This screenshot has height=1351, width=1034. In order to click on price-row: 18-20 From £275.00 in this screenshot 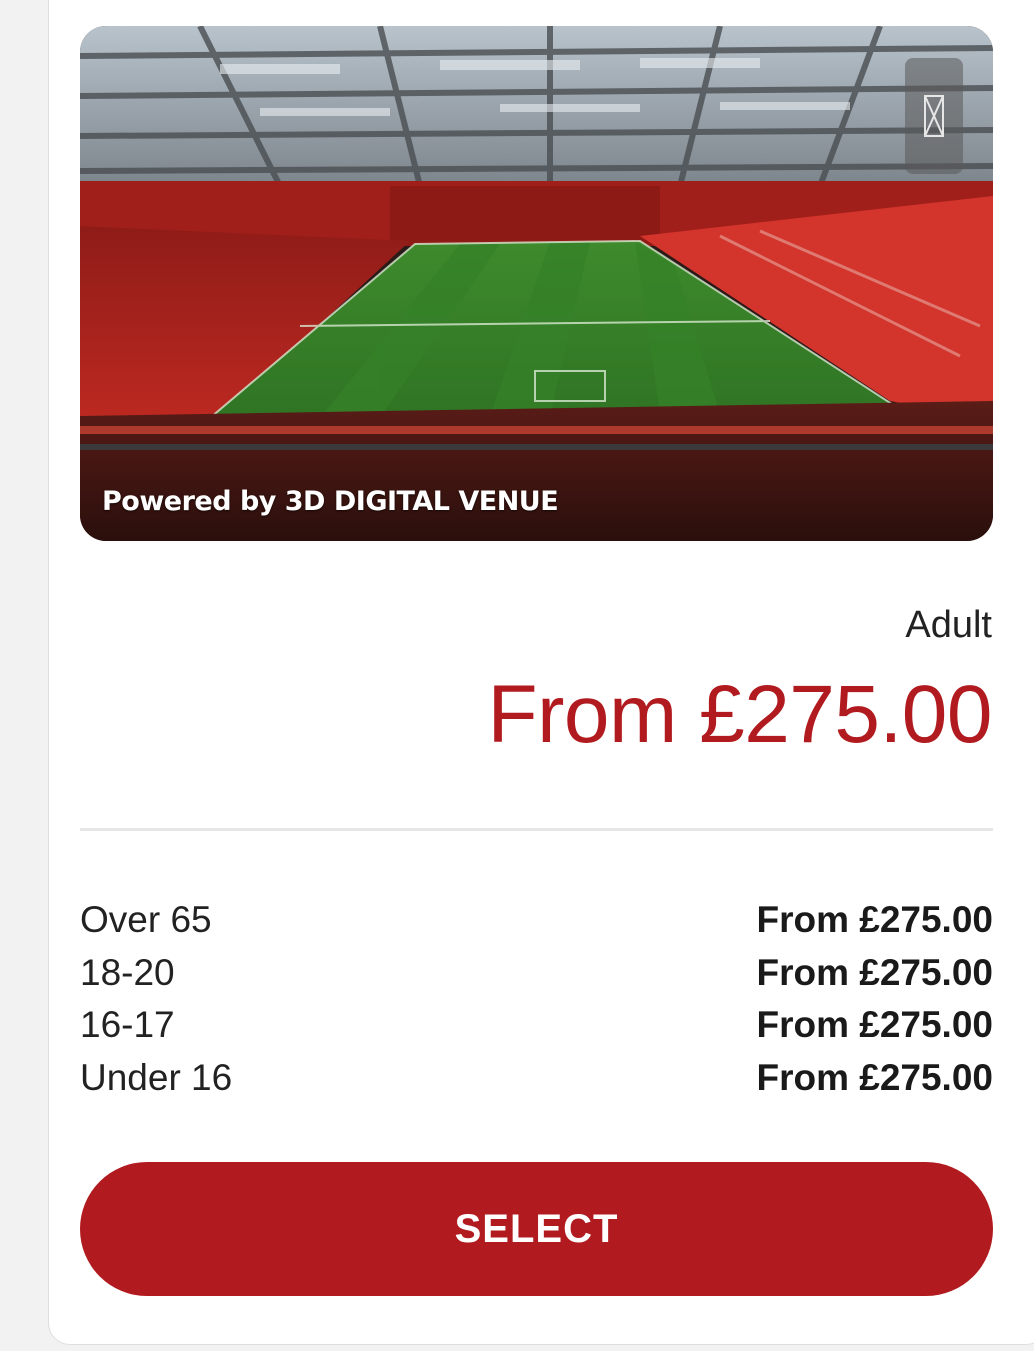, I will do `click(536, 973)`.